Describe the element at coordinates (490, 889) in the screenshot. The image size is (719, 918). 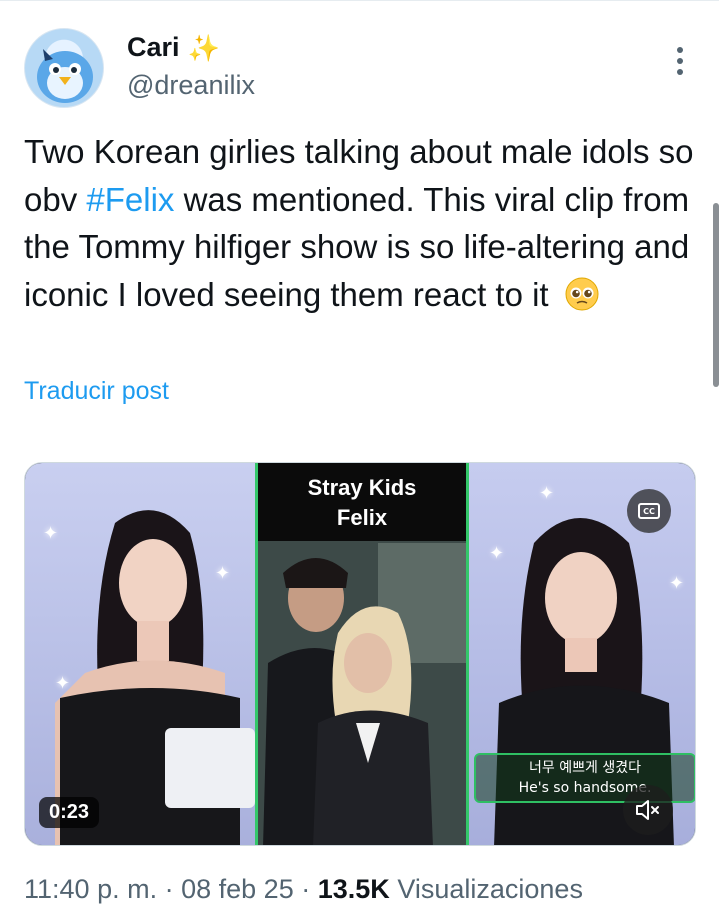
I see `views-label: Visualizaciones` at that location.